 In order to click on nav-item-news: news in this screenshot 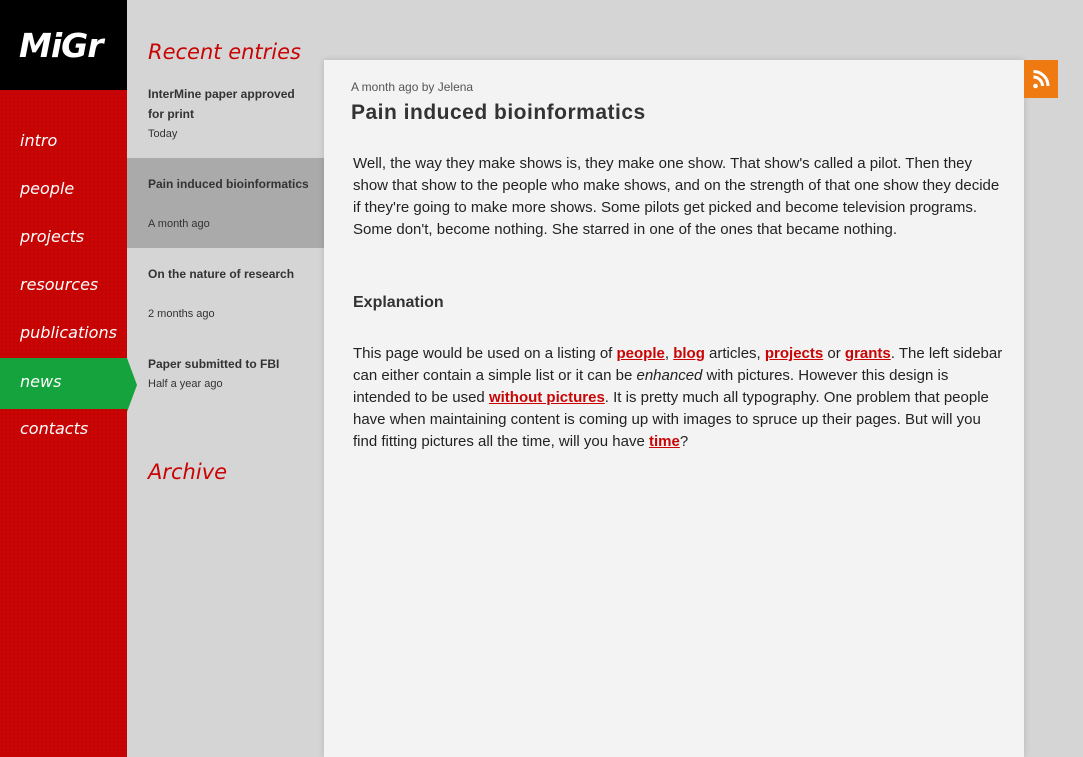, I will do `click(68, 385)`.